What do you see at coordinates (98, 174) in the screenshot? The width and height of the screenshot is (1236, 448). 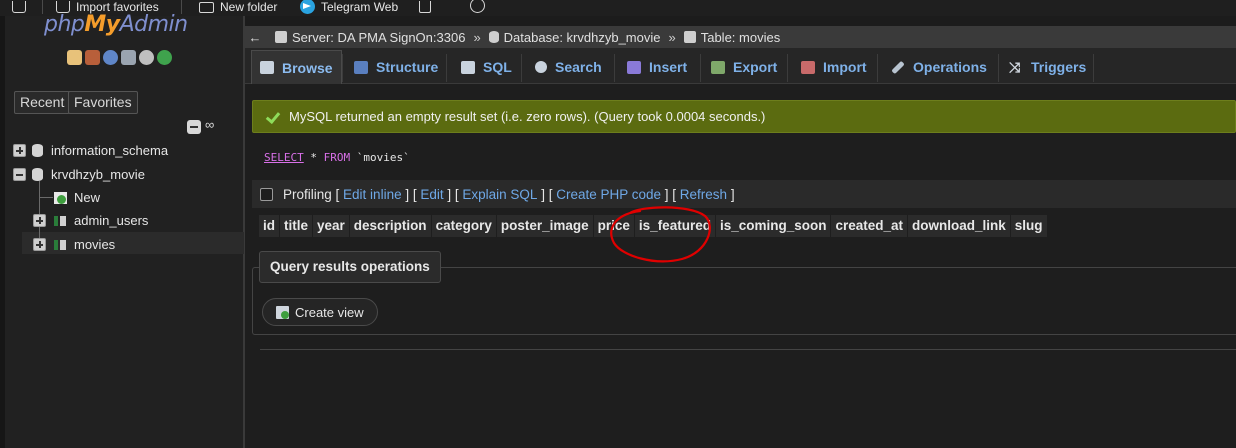 I see `db-name: krvdhzyb_movie` at bounding box center [98, 174].